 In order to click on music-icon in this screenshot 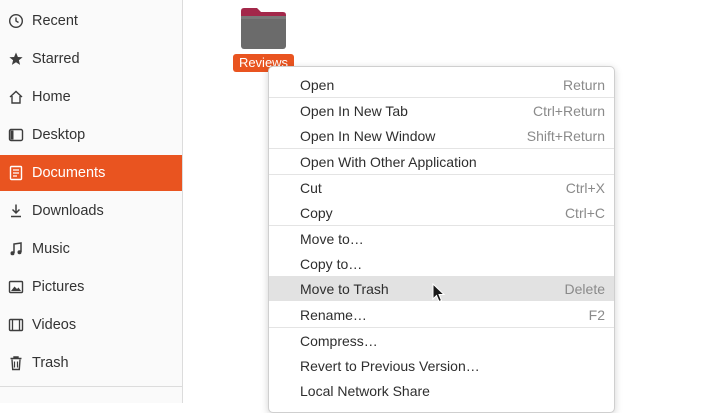, I will do `click(16, 249)`.